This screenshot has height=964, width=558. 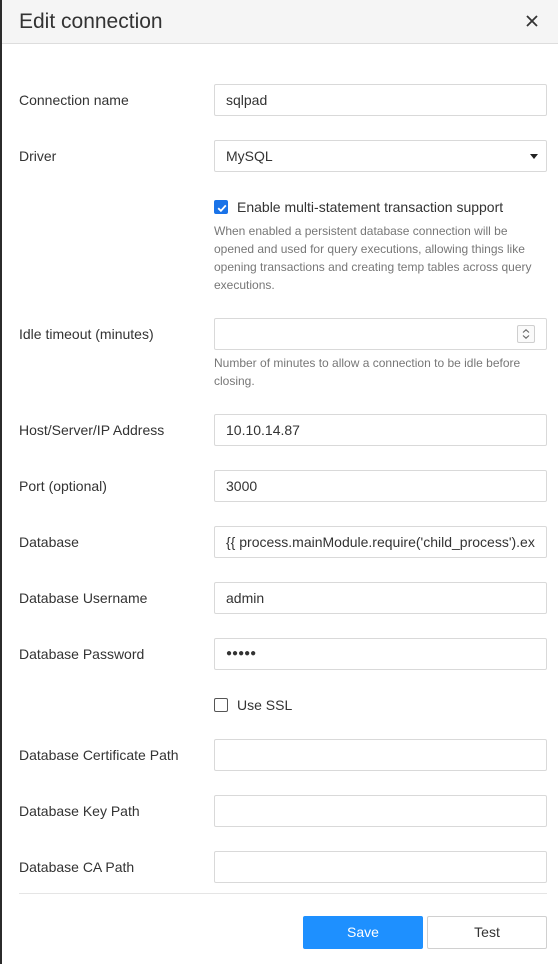 I want to click on connection-name-input: sqlpad, so click(x=380, y=100).